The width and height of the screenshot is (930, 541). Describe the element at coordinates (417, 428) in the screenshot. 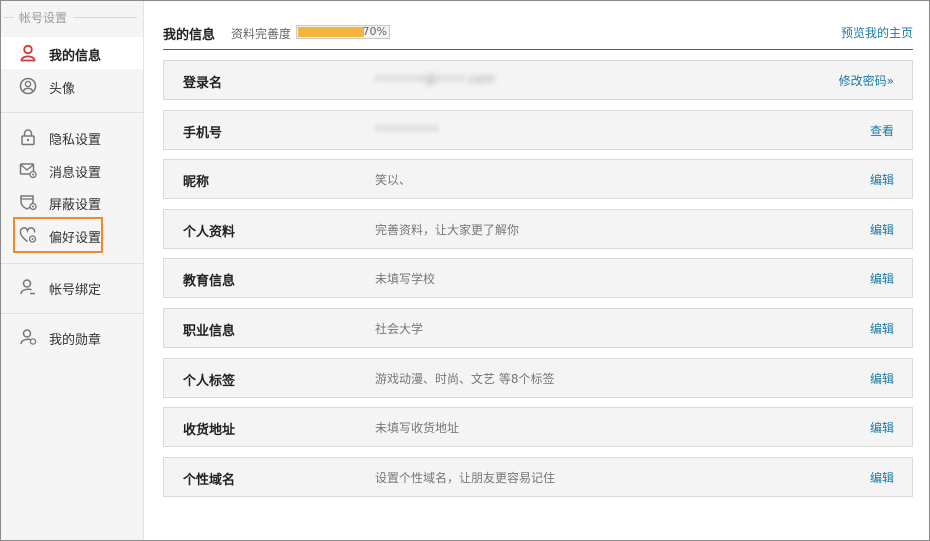

I see `row-value: 未填写收货地址` at that location.